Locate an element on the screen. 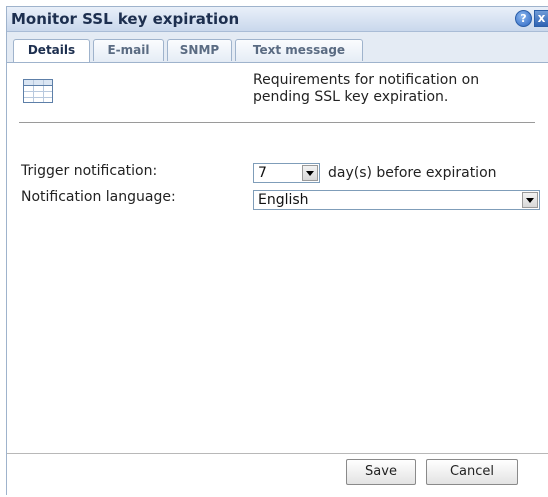 The height and width of the screenshot is (497, 548). help-icon: ? is located at coordinates (523, 18).